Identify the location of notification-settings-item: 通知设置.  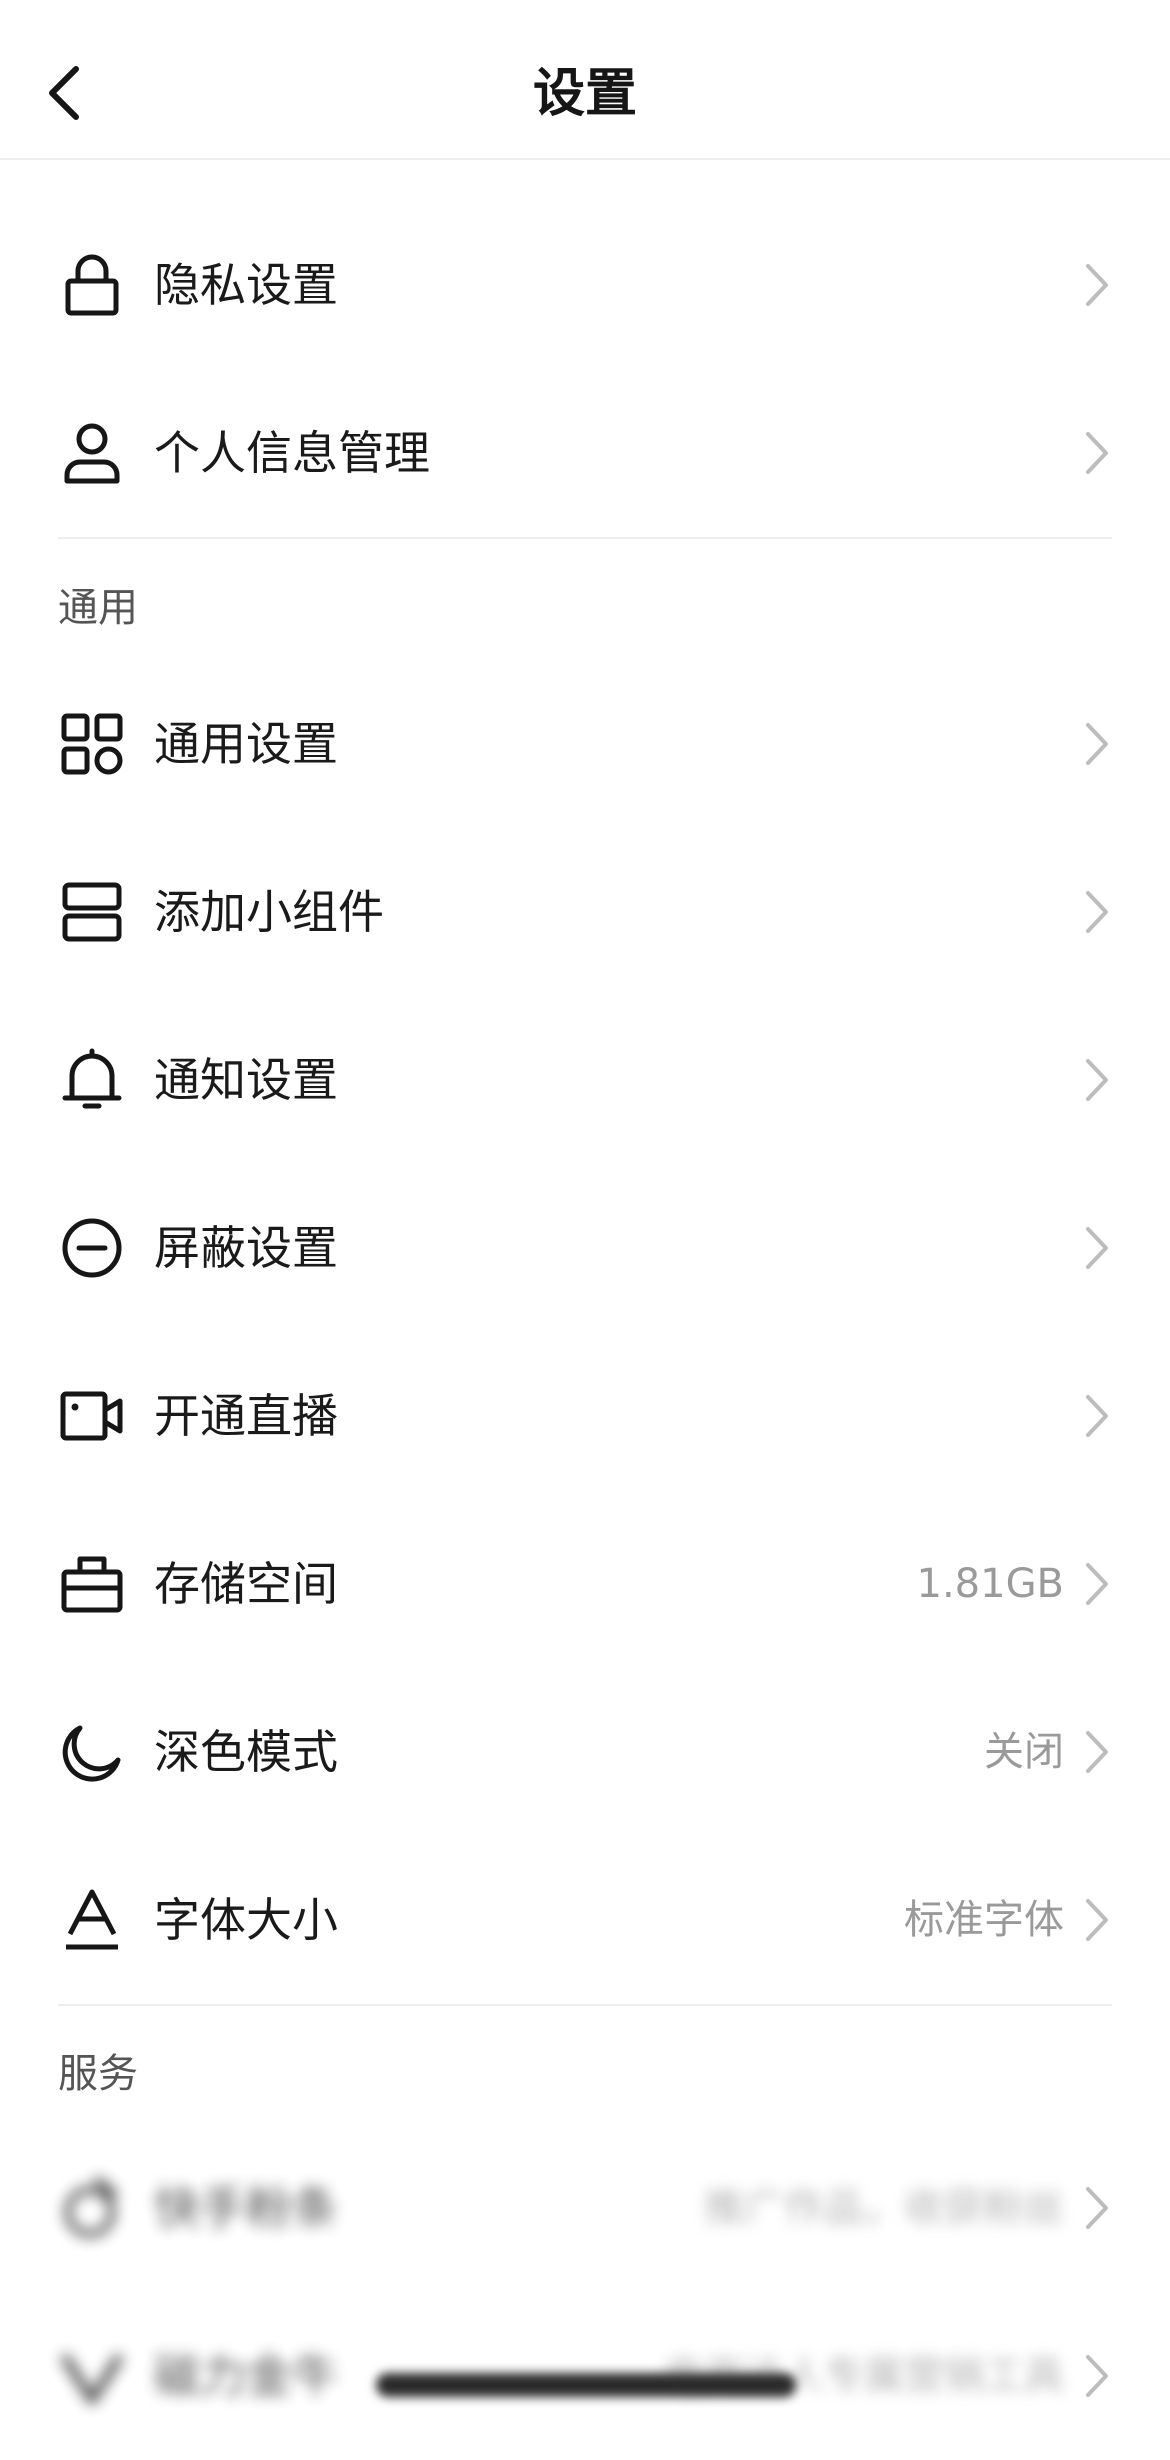
(585, 1080).